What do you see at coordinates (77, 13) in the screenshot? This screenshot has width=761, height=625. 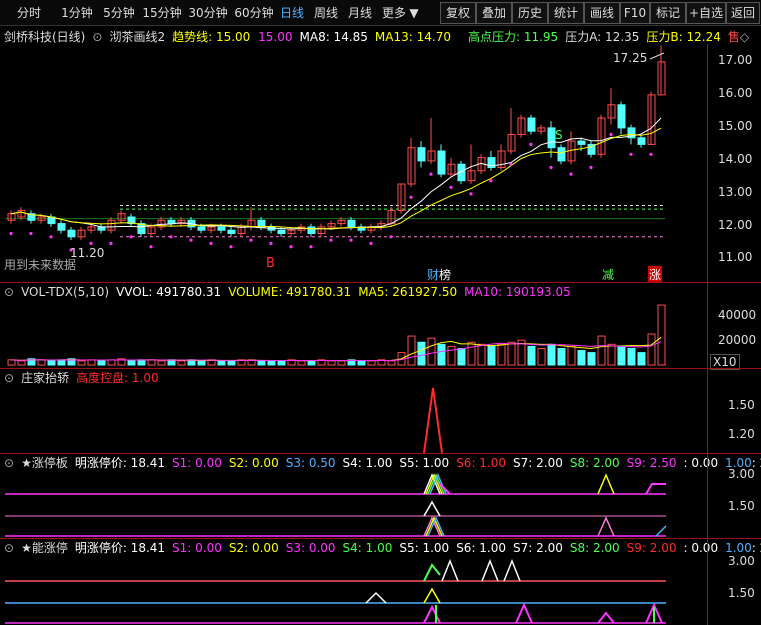 I see `period-1min: 1分钟` at bounding box center [77, 13].